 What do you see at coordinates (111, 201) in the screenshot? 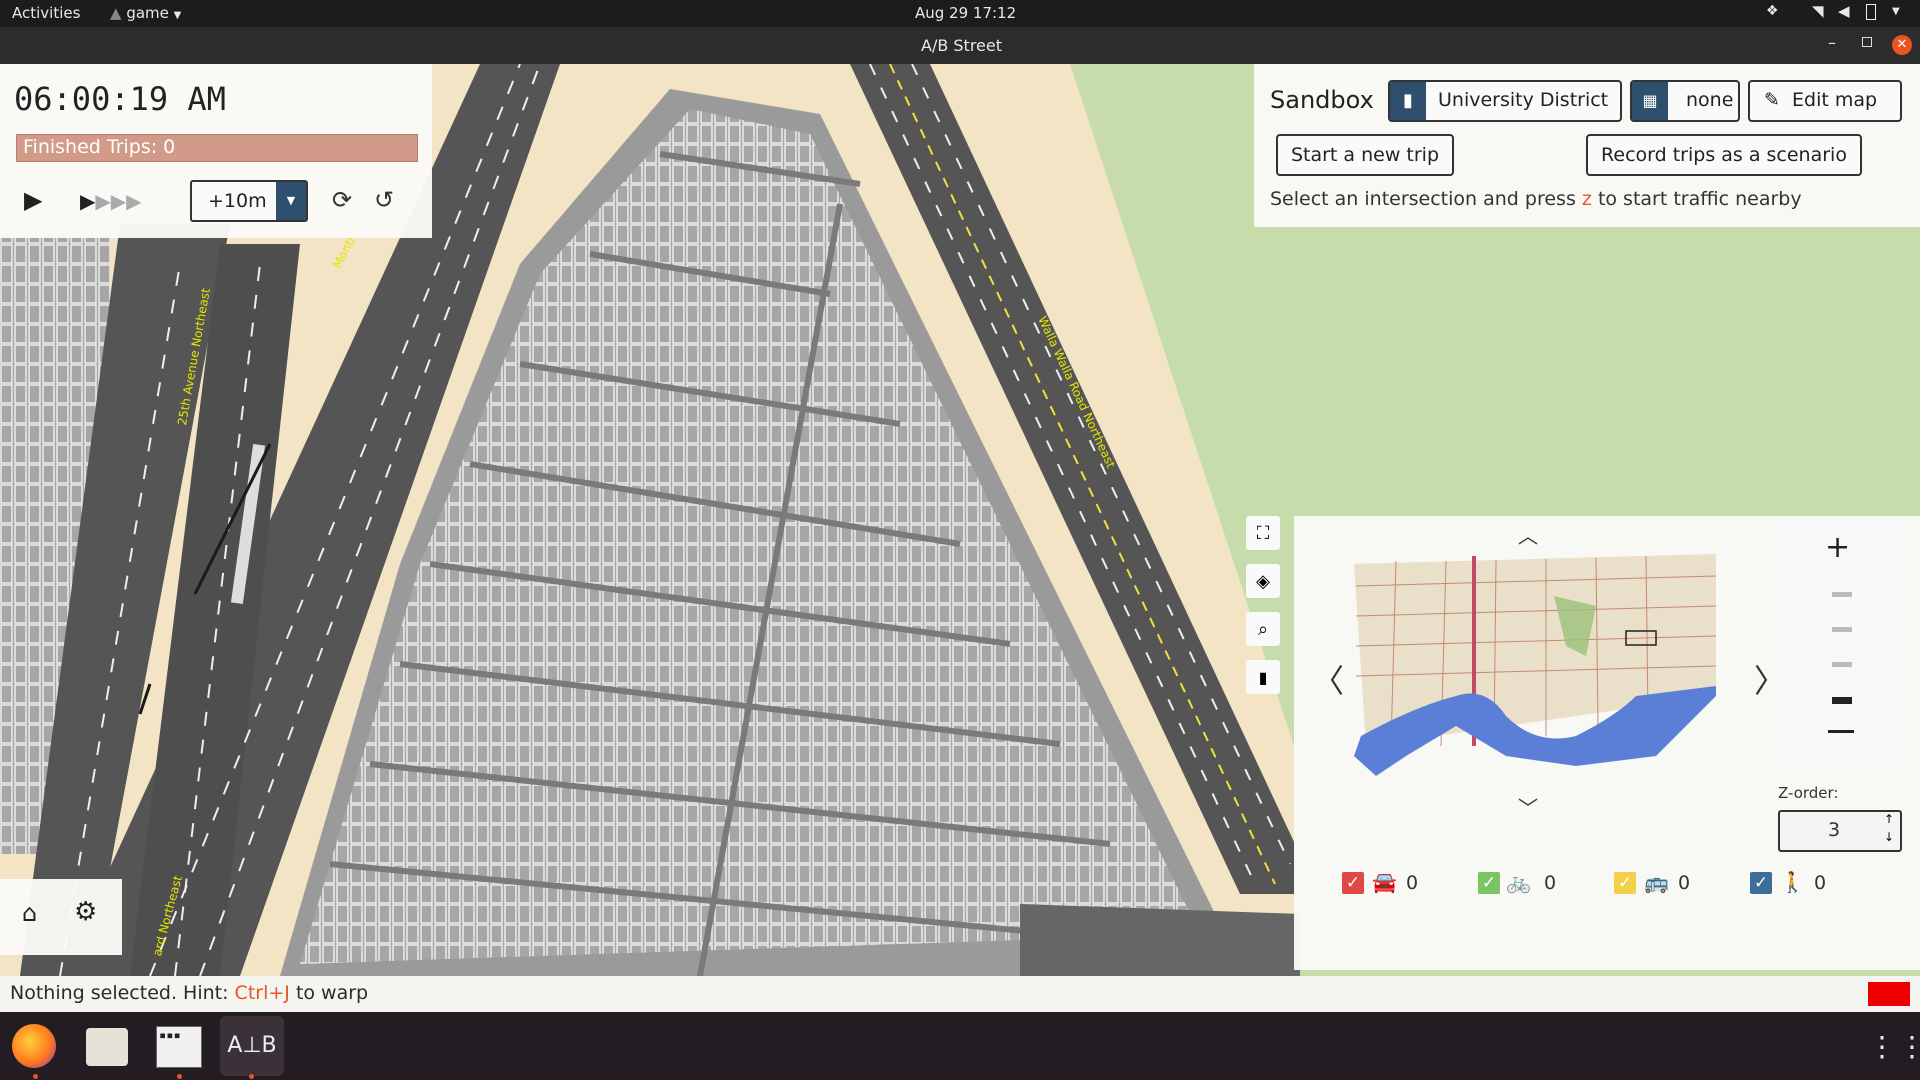
I see `fast-forward-icon: ▶▶▶▶` at bounding box center [111, 201].